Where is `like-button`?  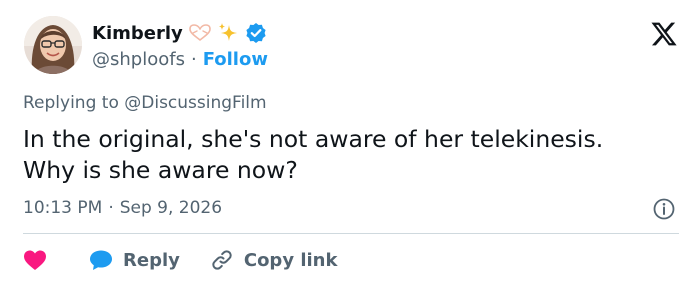
like-button is located at coordinates (35, 260).